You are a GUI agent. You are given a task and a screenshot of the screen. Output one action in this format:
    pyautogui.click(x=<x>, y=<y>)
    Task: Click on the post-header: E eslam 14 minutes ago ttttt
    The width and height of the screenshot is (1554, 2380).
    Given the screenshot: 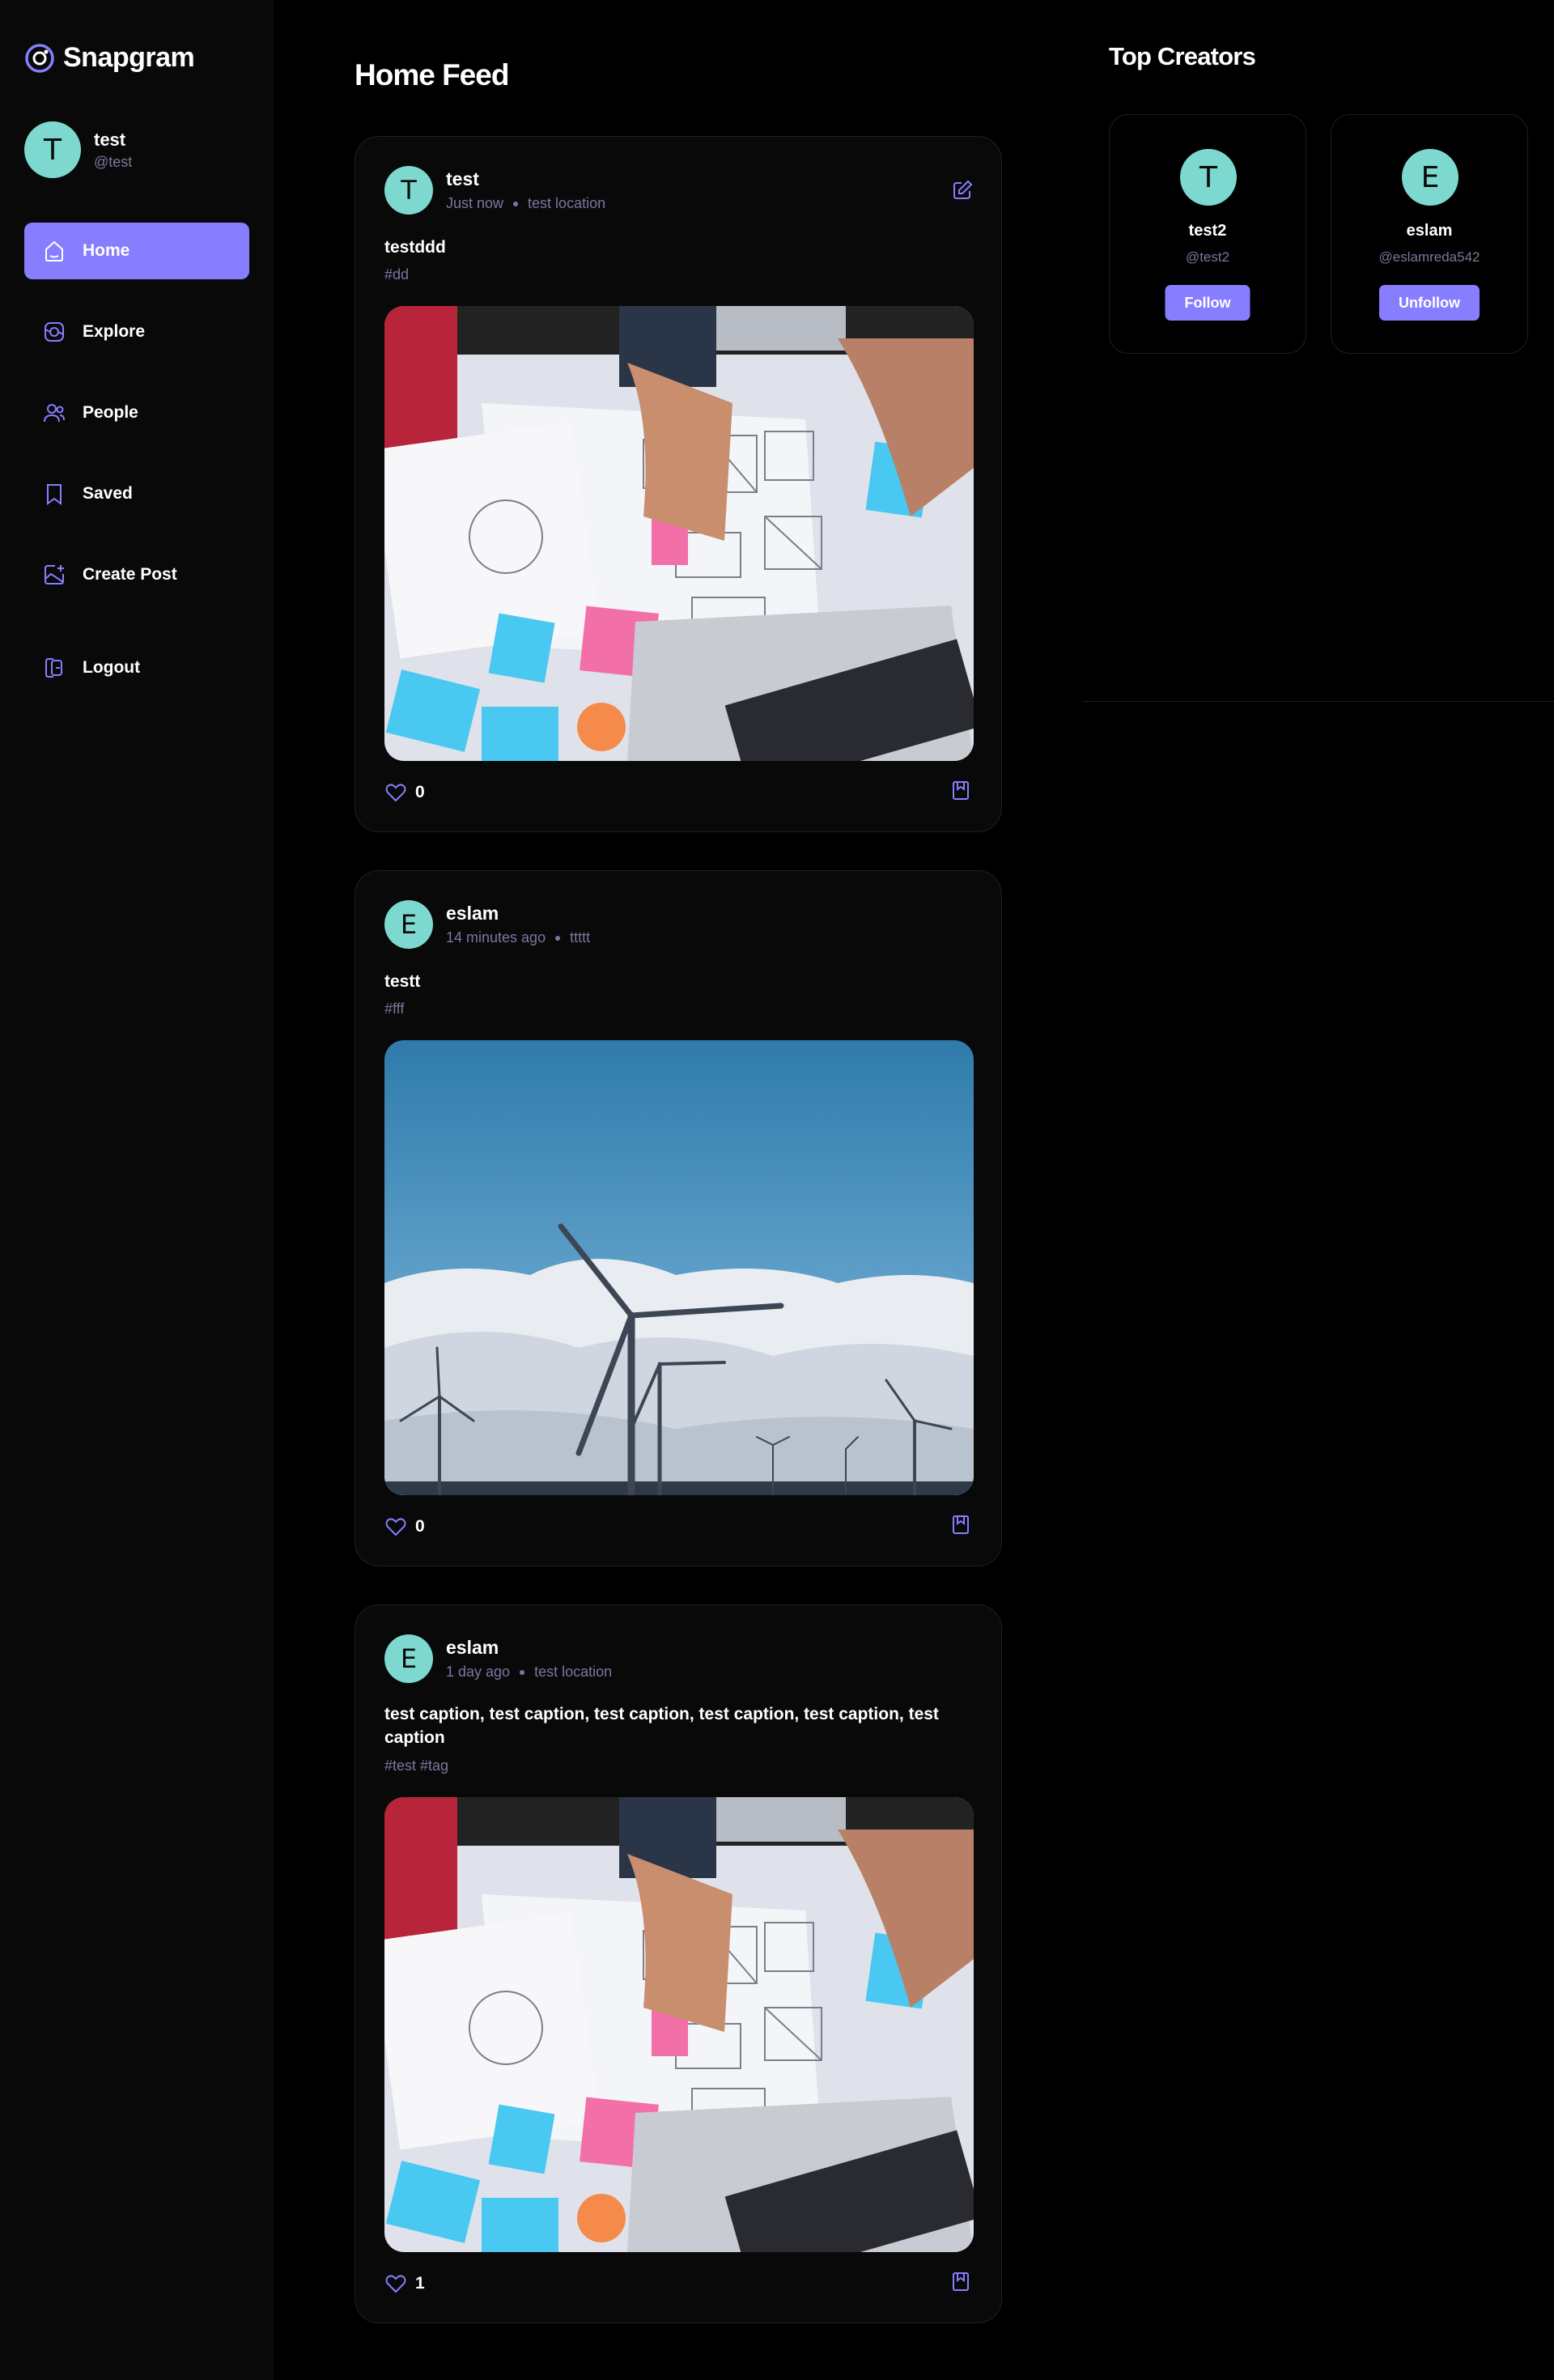 What is the action you would take?
    pyautogui.click(x=487, y=924)
    